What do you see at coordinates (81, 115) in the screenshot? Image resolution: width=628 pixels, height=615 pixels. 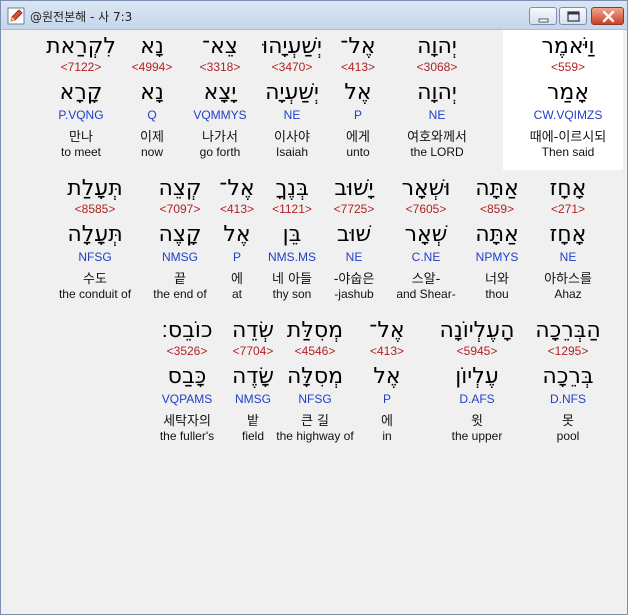 I see `morphology-code: P.VQNG` at bounding box center [81, 115].